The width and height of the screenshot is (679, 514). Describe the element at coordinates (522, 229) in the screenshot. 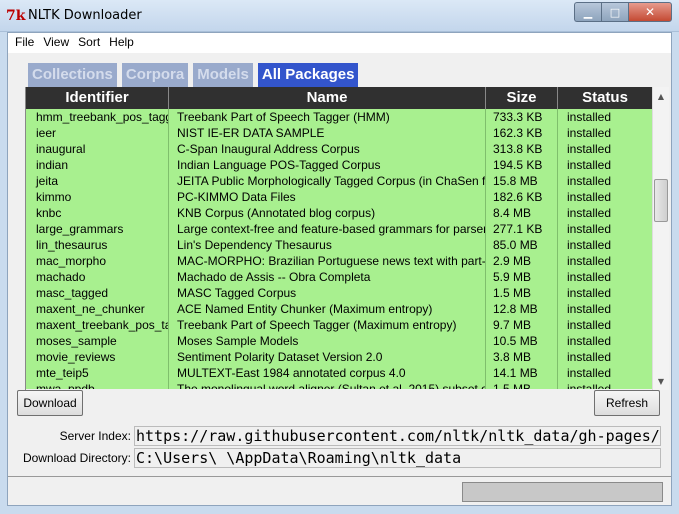

I see `cell-size: 277.1 KB` at that location.